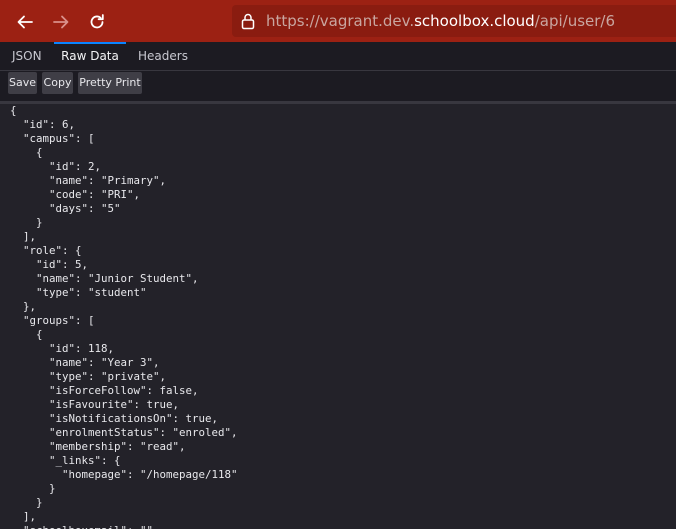 Image resolution: width=676 pixels, height=529 pixels. Describe the element at coordinates (29, 56) in the screenshot. I see `tab-json: JSON` at that location.